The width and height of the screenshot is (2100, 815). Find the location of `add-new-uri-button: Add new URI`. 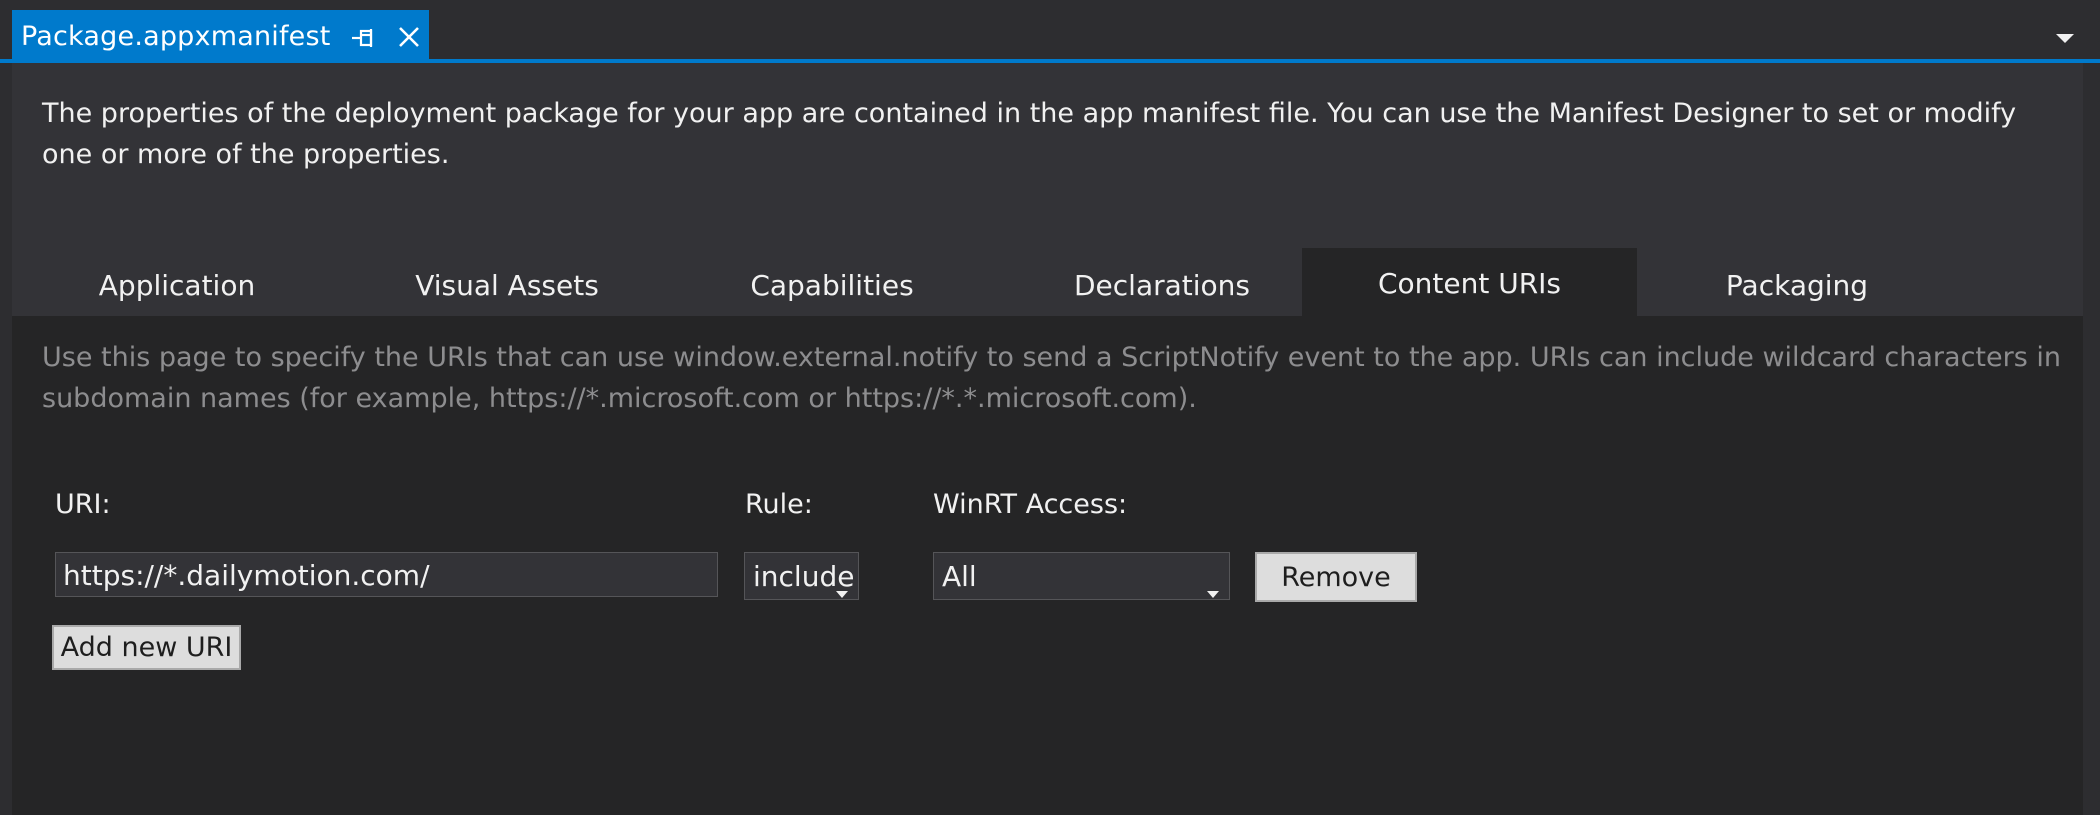

add-new-uri-button: Add new URI is located at coordinates (146, 647).